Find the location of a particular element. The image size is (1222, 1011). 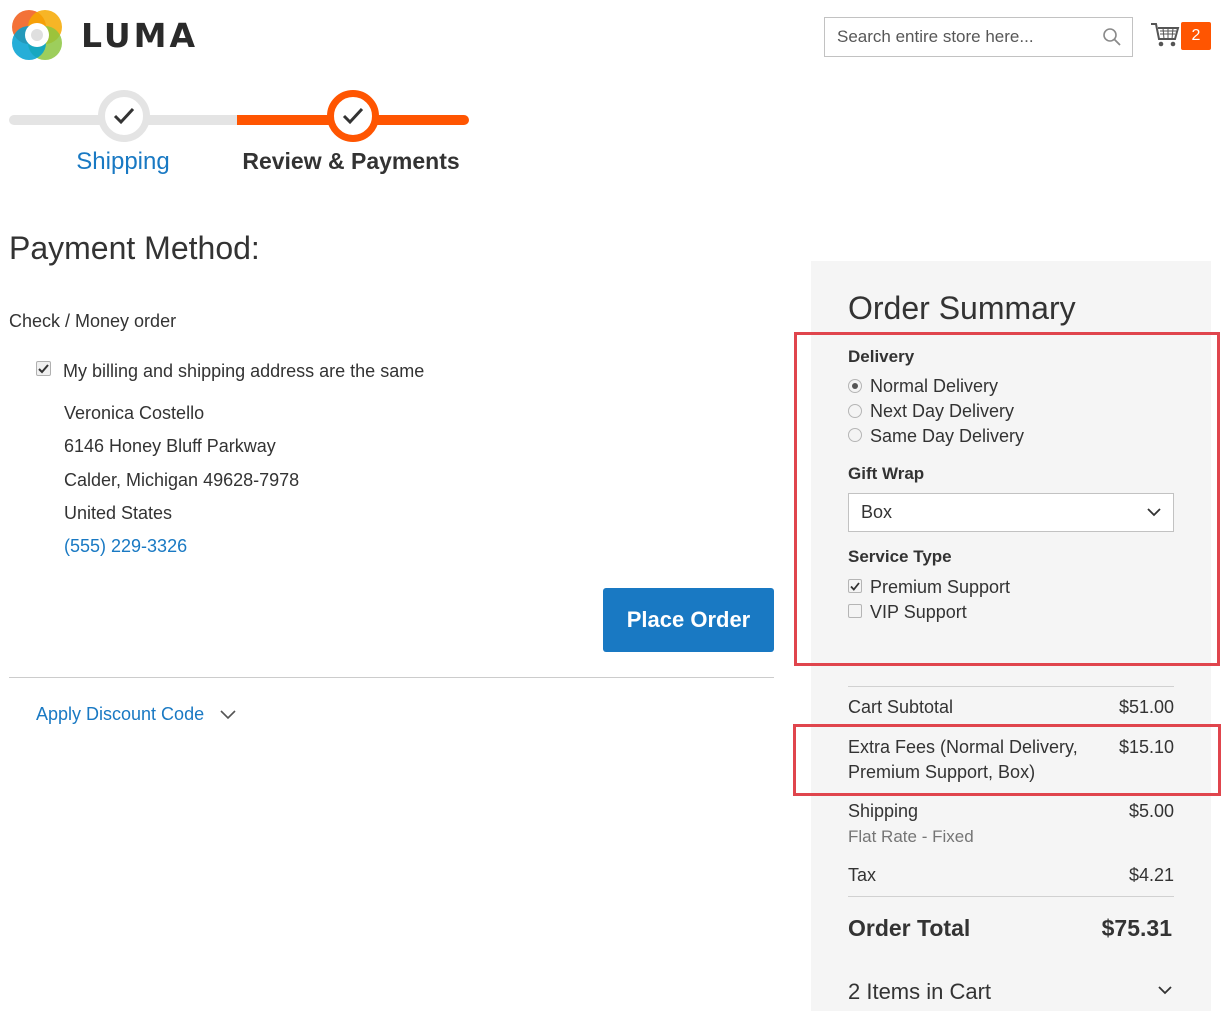

tax-value: $4.21 is located at coordinates (1151, 875).